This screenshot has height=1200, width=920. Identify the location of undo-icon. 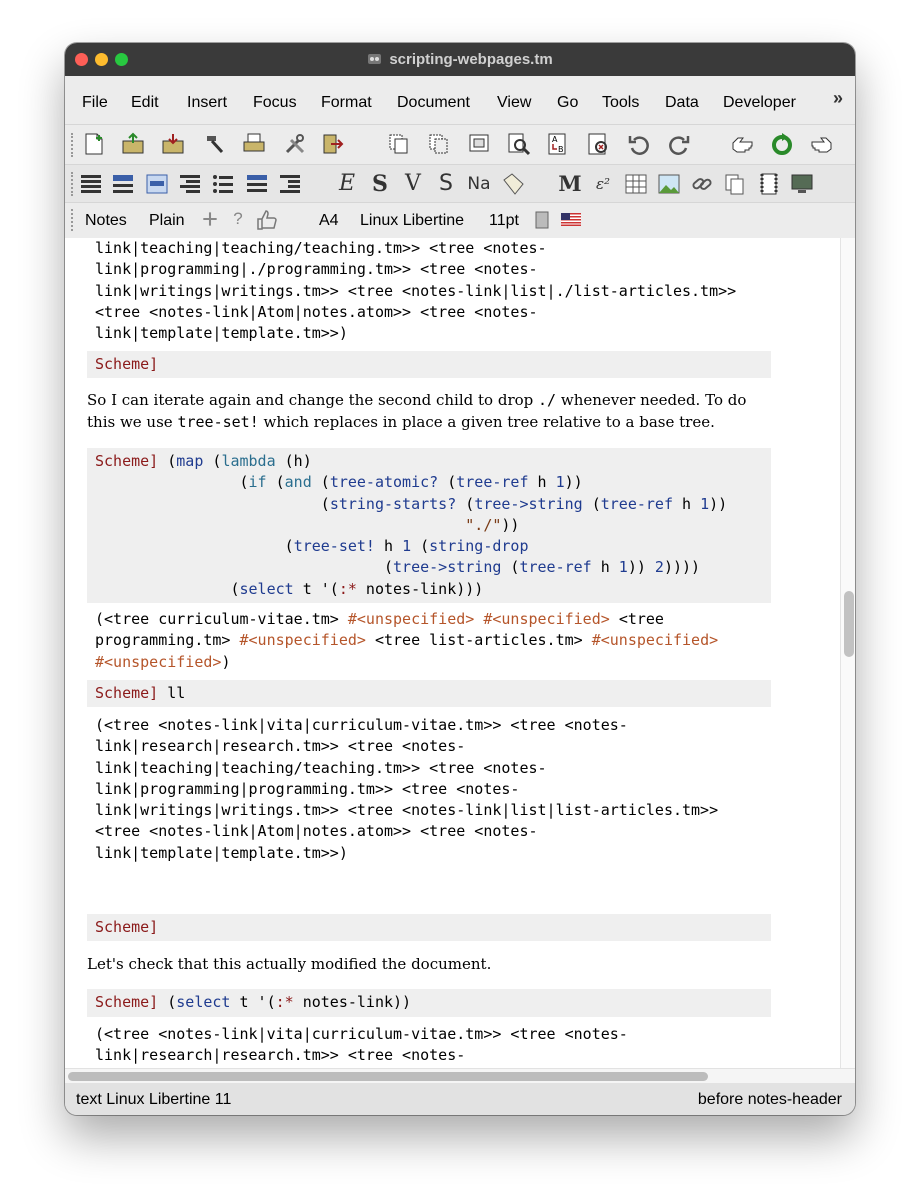
(639, 144).